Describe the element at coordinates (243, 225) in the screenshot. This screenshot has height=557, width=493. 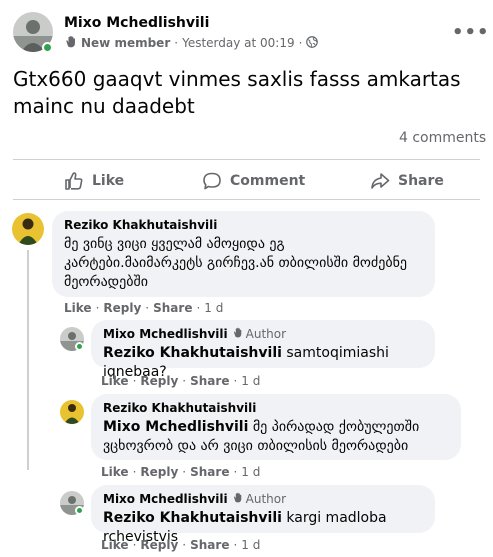
I see `comment-author: Reziko Khakhutaishvili` at that location.